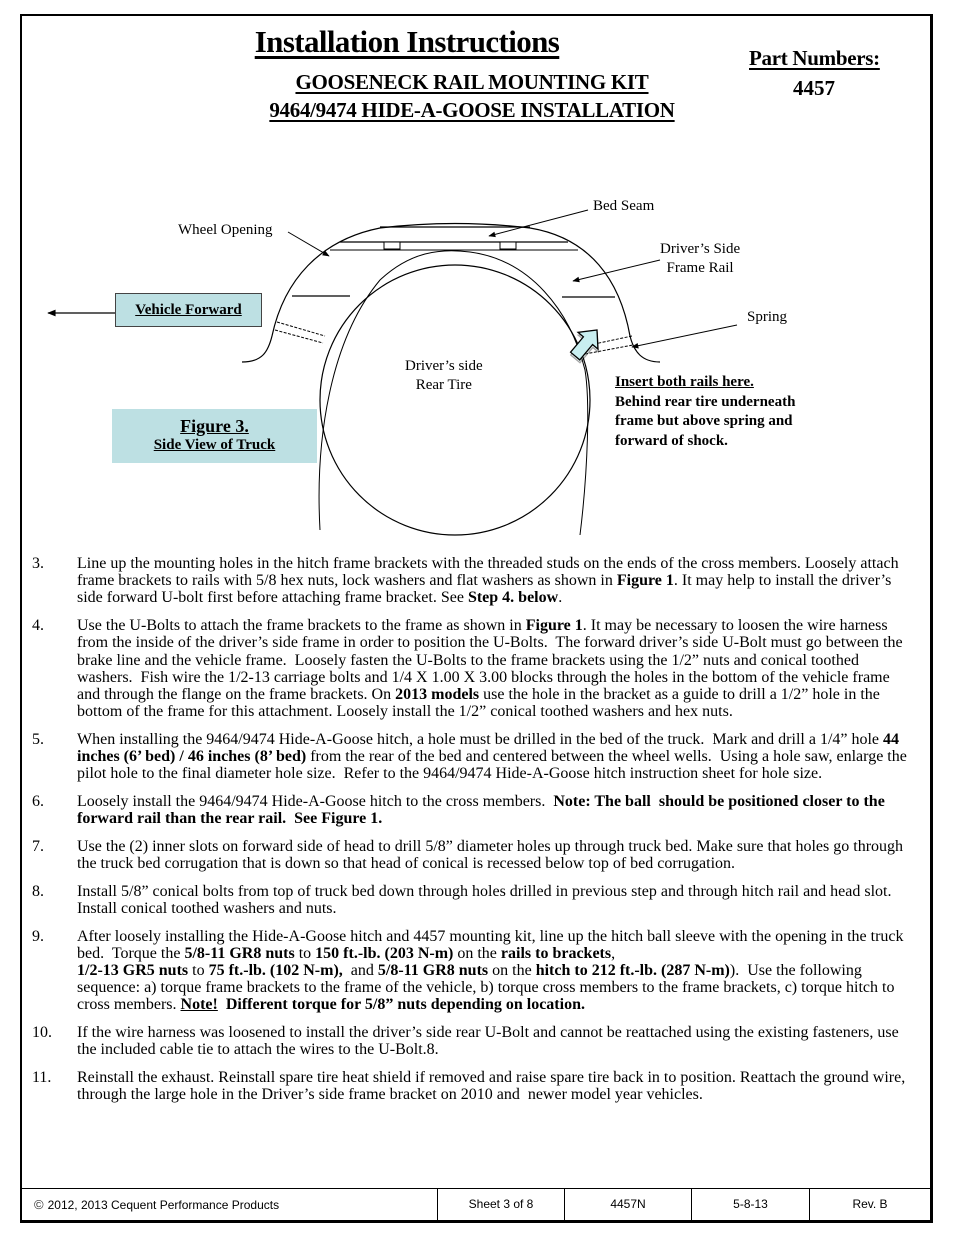 This screenshot has height=1235, width=954. Describe the element at coordinates (444, 376) in the screenshot. I see `rear-tire-label: Driver’s side Rear Tire` at that location.